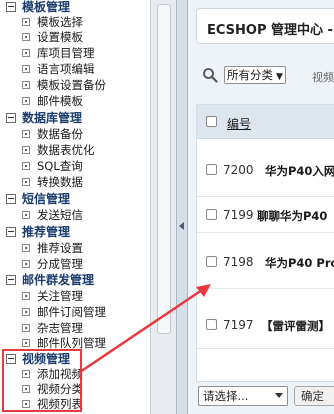 The height and width of the screenshot is (414, 334). I want to click on annotation-highlight-box, so click(42, 380).